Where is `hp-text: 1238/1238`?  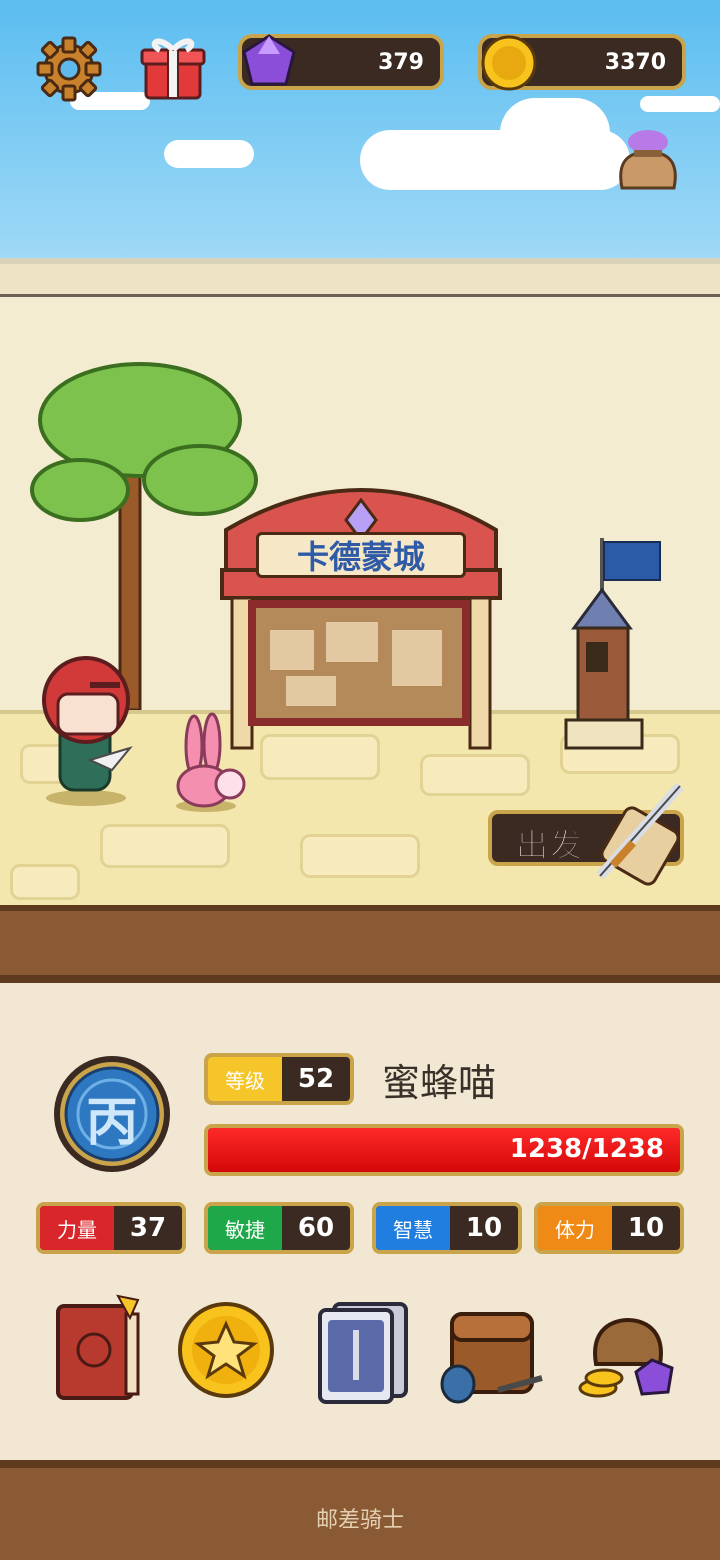
hp-text: 1238/1238 is located at coordinates (586, 1149).